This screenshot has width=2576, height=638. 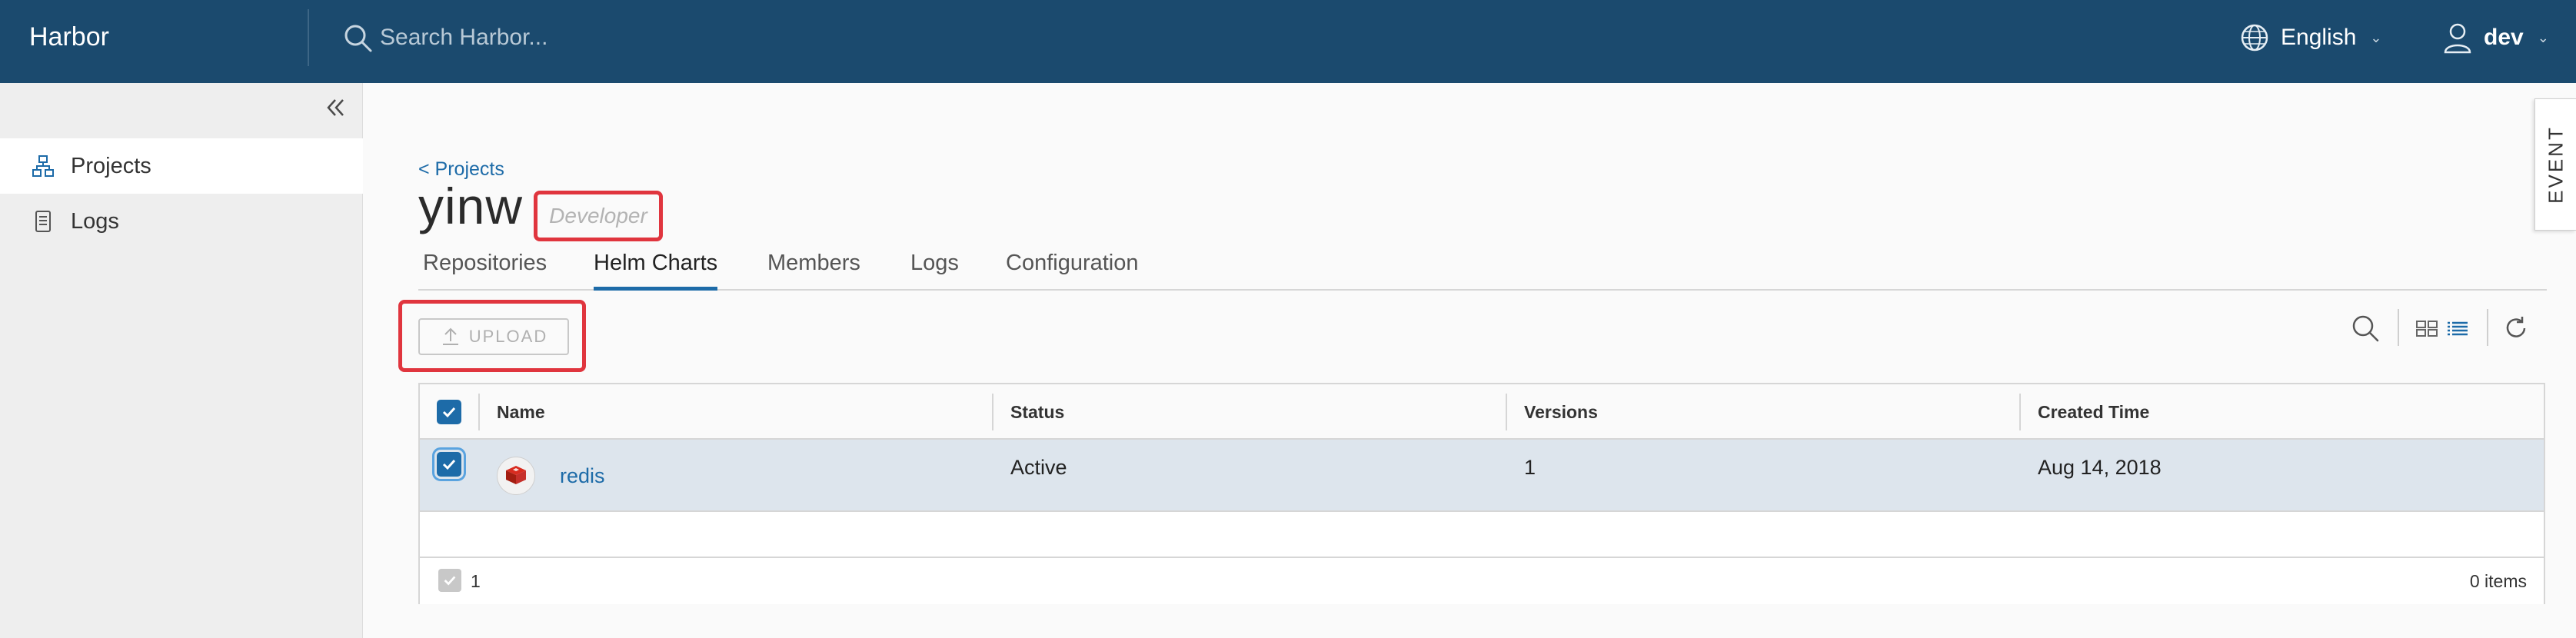 I want to click on event-side-tab: EVENT, so click(x=2555, y=164).